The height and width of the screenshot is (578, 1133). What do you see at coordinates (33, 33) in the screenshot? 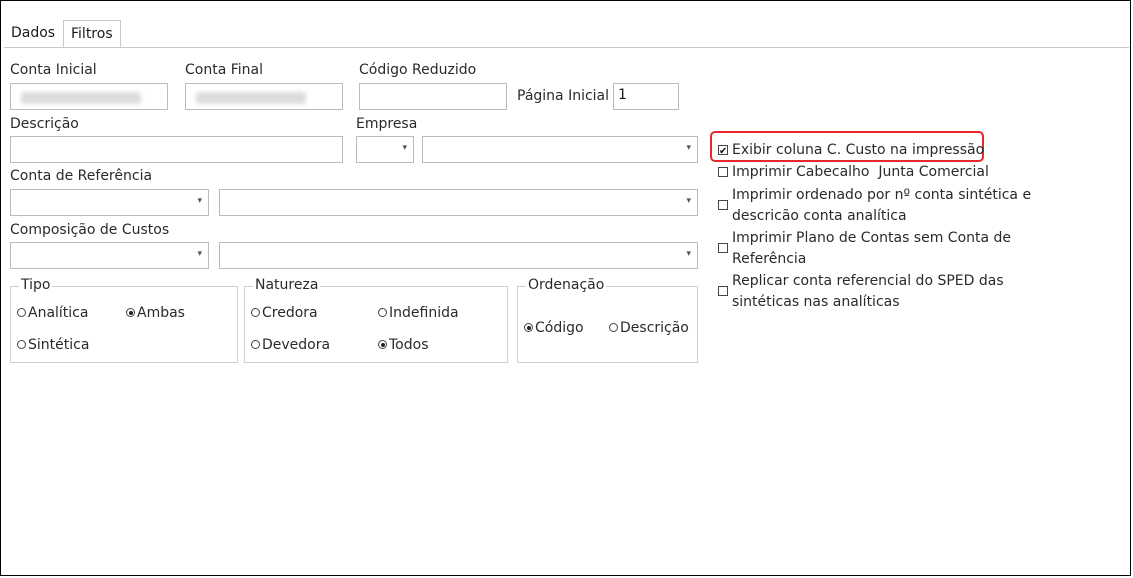
I see `tab-dados: Dados` at bounding box center [33, 33].